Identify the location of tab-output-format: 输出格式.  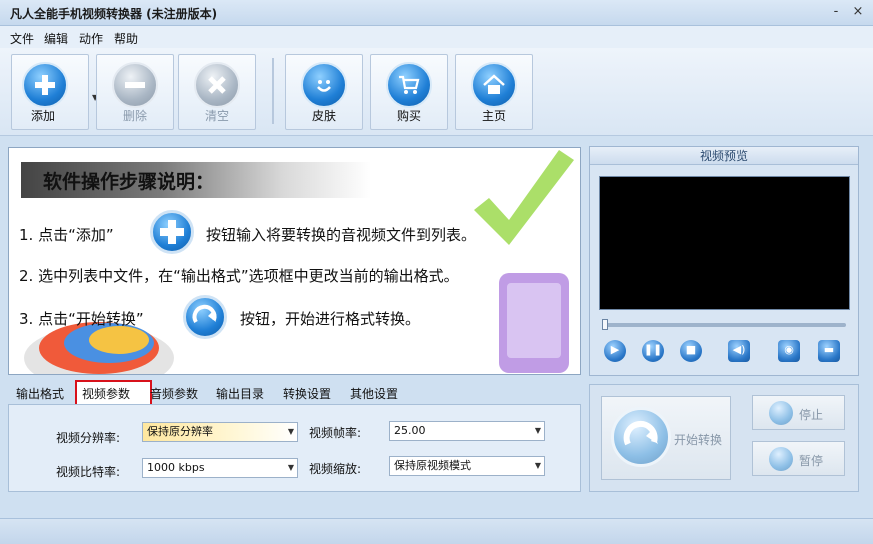
(40, 393).